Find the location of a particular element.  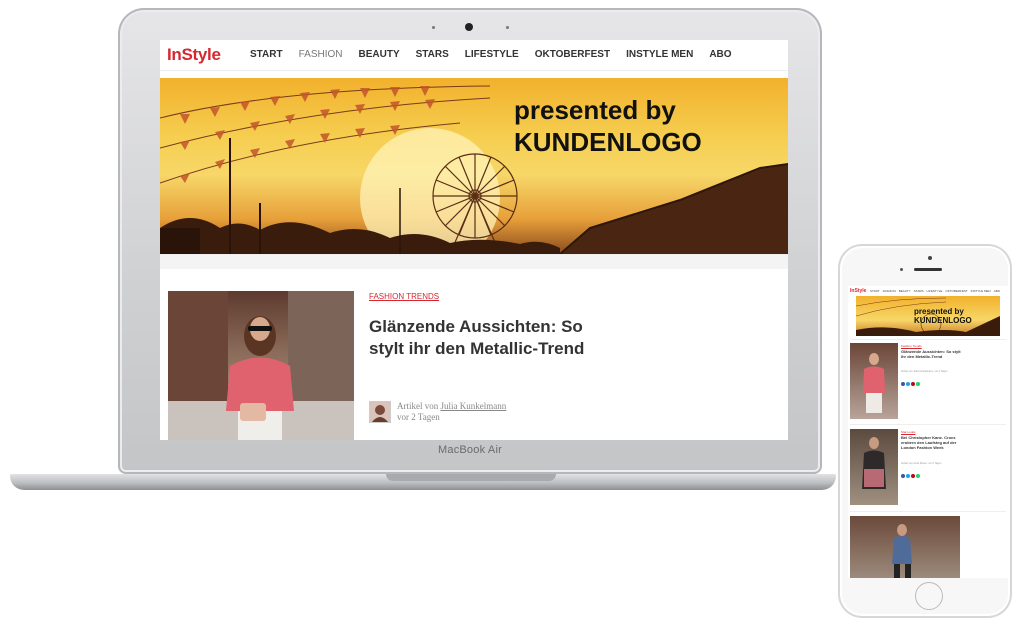

author-avatar is located at coordinates (380, 412).